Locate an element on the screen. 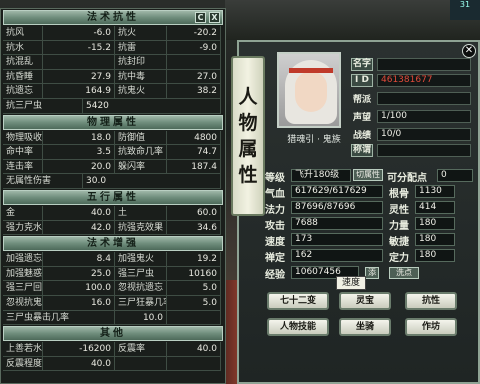 This screenshot has height=384, width=480. stat-label: 抗雷 is located at coordinates (141, 48).